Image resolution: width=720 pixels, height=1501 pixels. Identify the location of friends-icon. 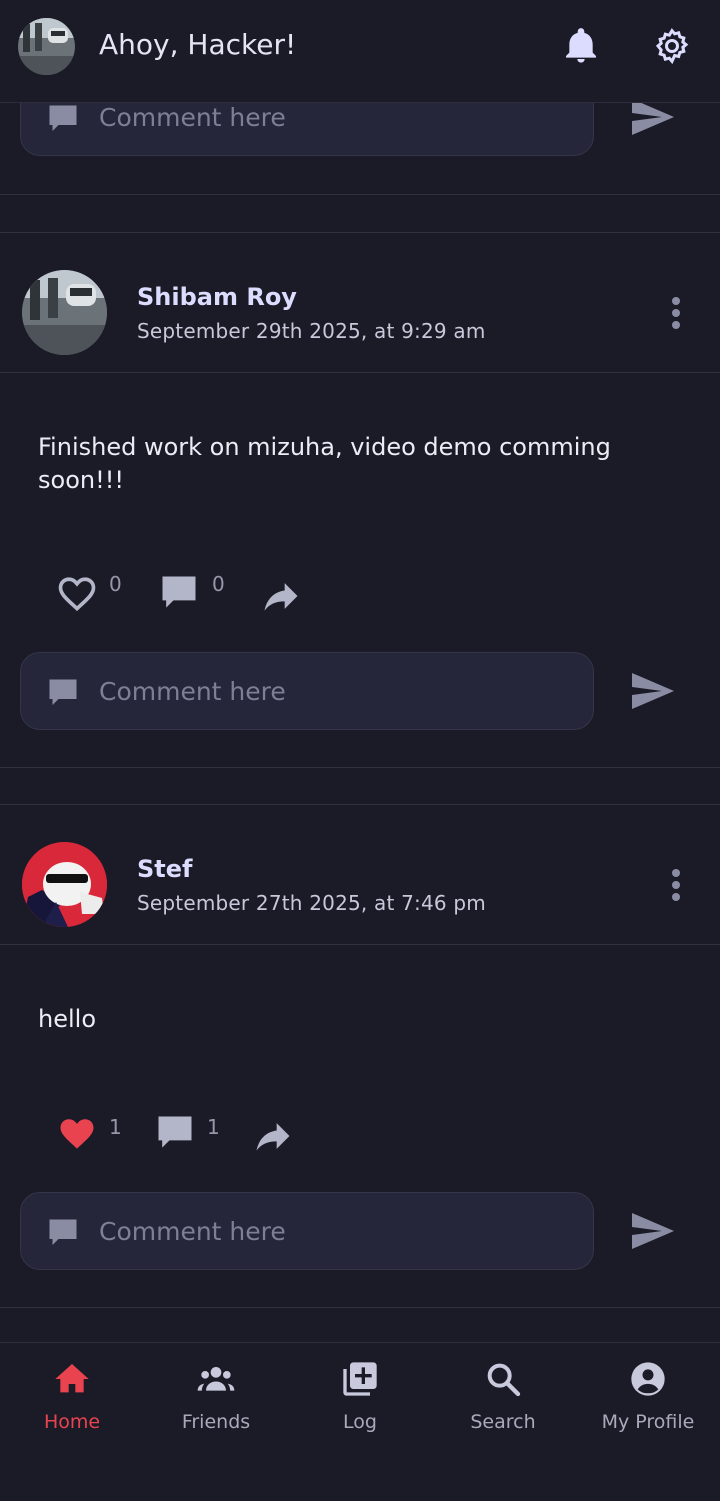
(216, 1379).